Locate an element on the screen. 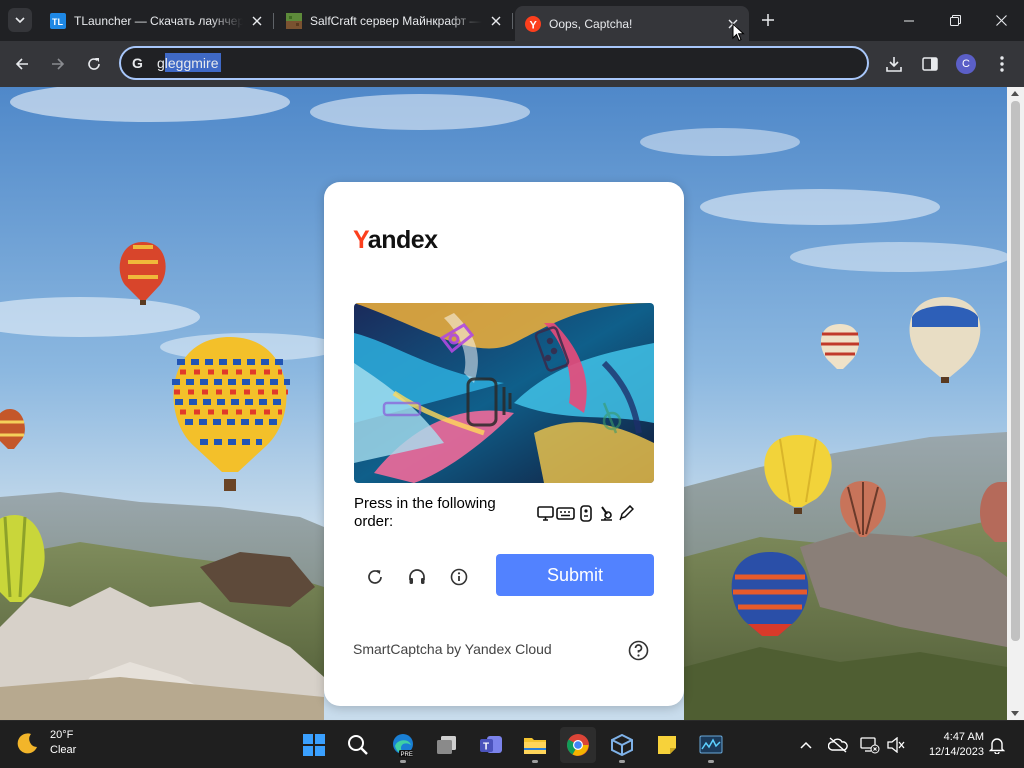 The width and height of the screenshot is (1024, 768). notifications-button is located at coordinates (997, 745).